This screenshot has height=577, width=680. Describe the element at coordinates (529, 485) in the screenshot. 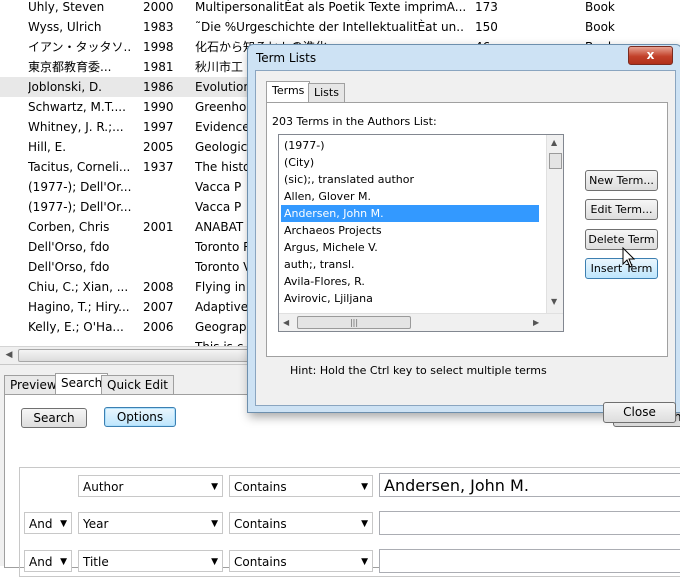

I see `search-value-input: Andersen, John M.` at that location.